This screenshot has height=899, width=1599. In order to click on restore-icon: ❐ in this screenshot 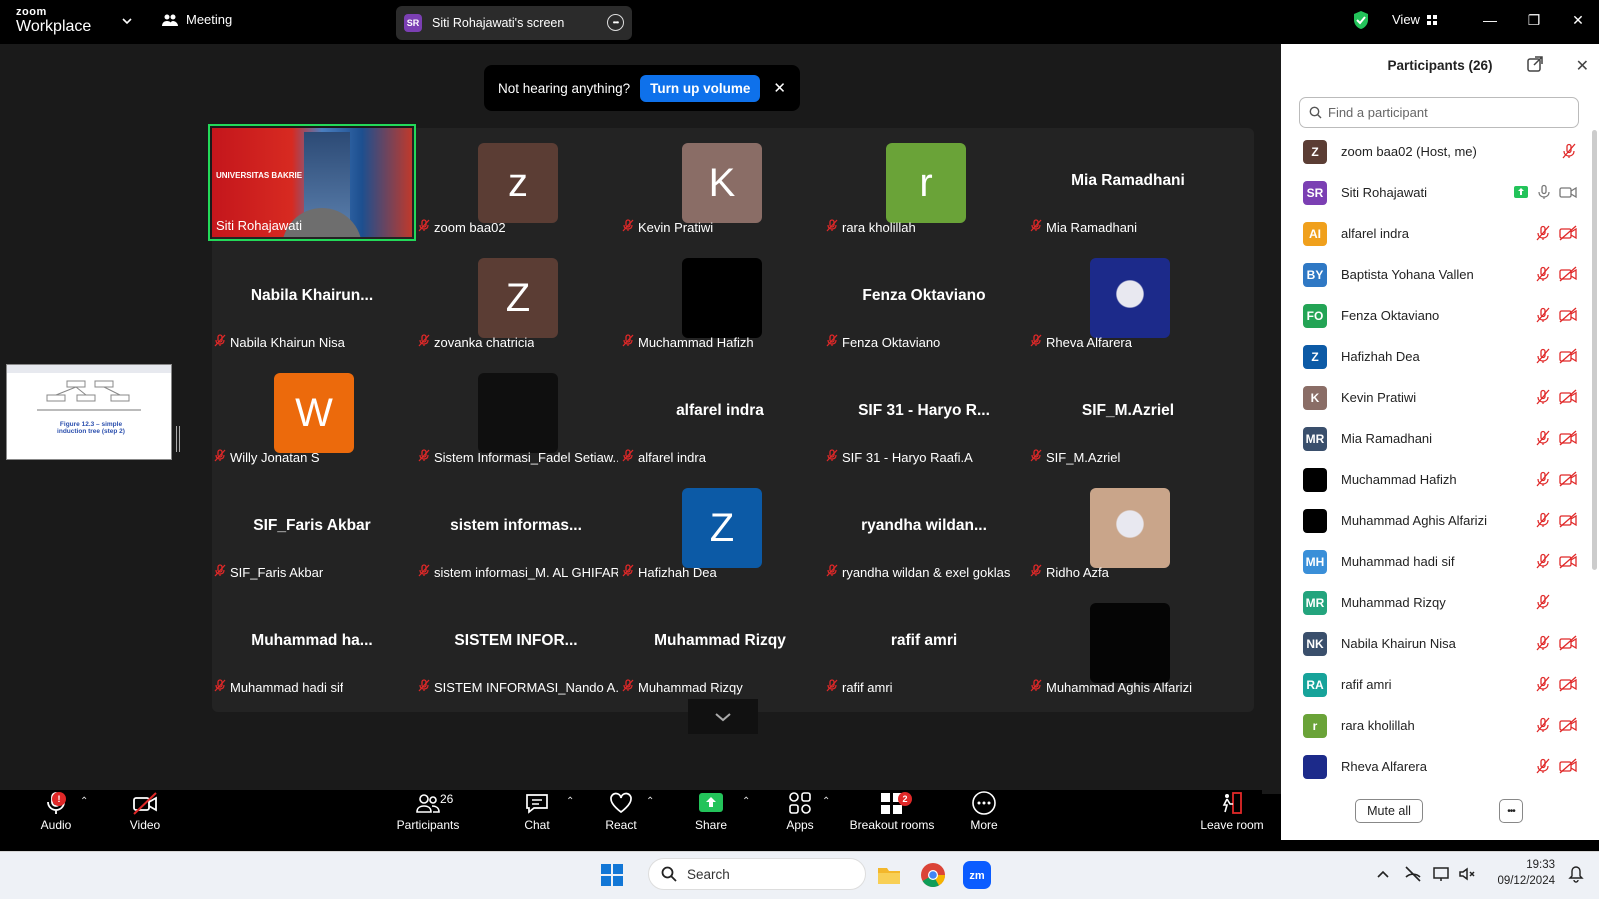, I will do `click(1534, 20)`.